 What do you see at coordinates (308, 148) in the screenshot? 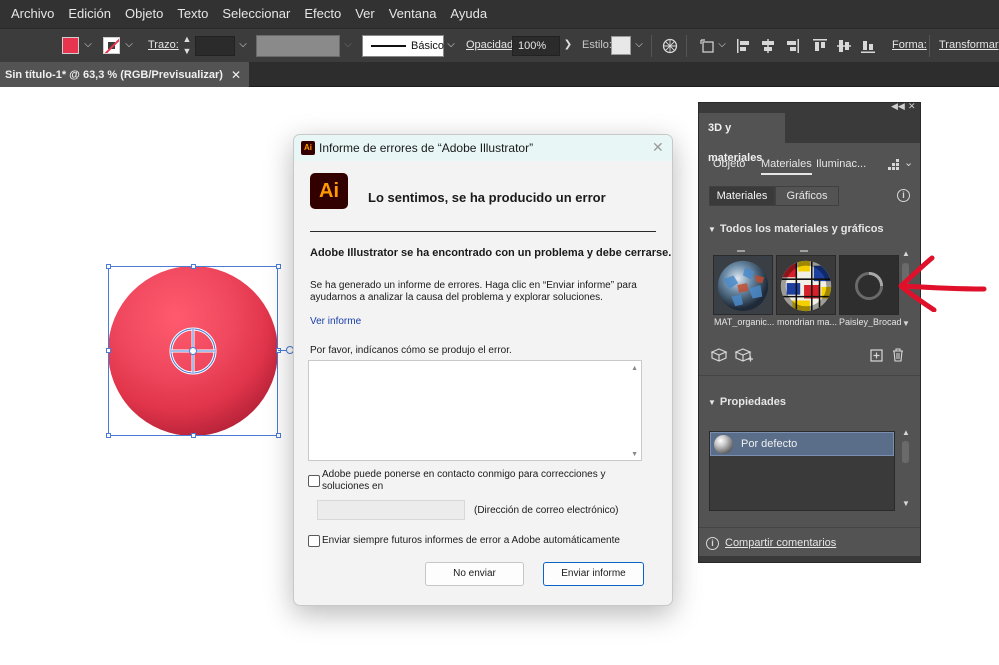
I see `illustrator-app-icon: Ai` at bounding box center [308, 148].